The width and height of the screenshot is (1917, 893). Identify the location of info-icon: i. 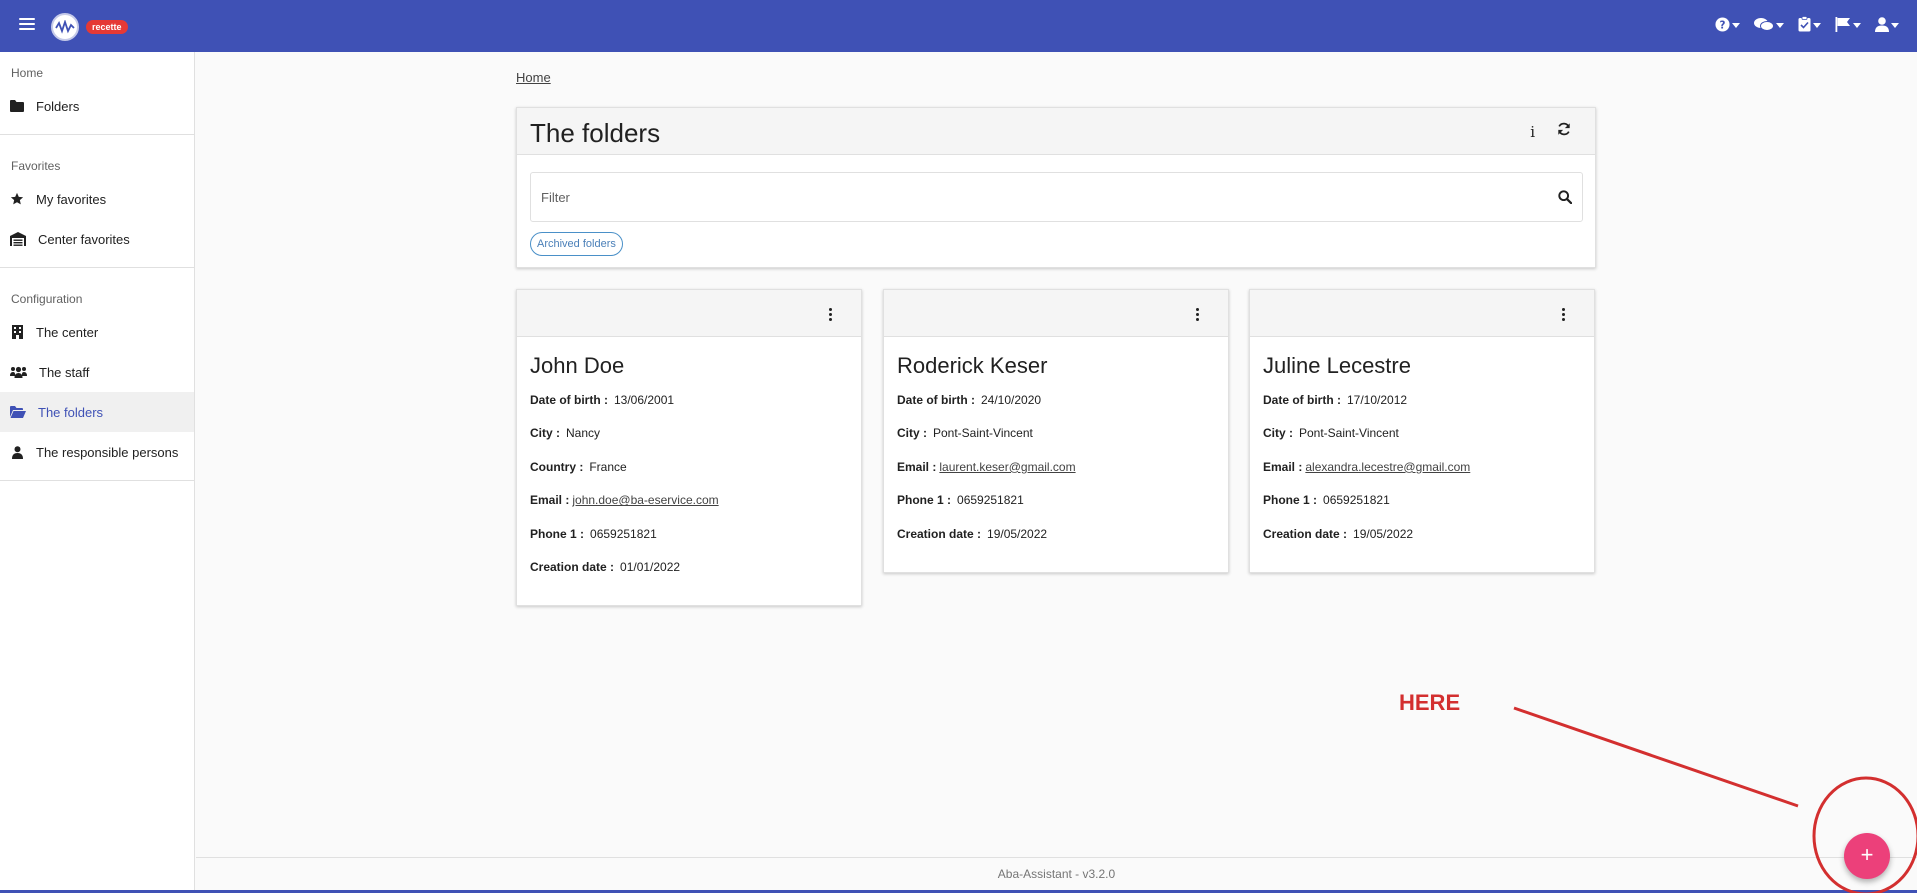
(1532, 132).